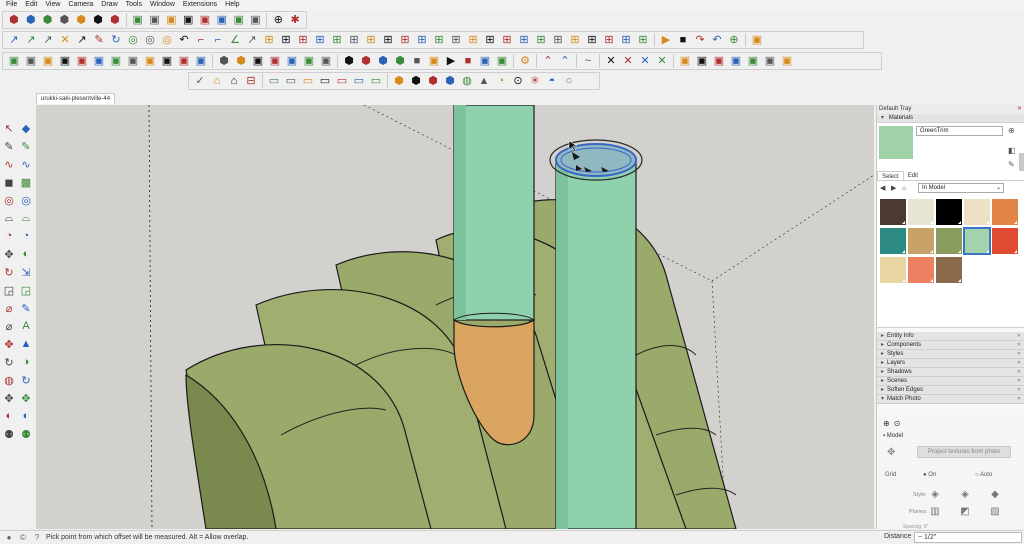  Describe the element at coordinates (961, 188) in the screenshot. I see `library-select: In Model ⌄` at that location.